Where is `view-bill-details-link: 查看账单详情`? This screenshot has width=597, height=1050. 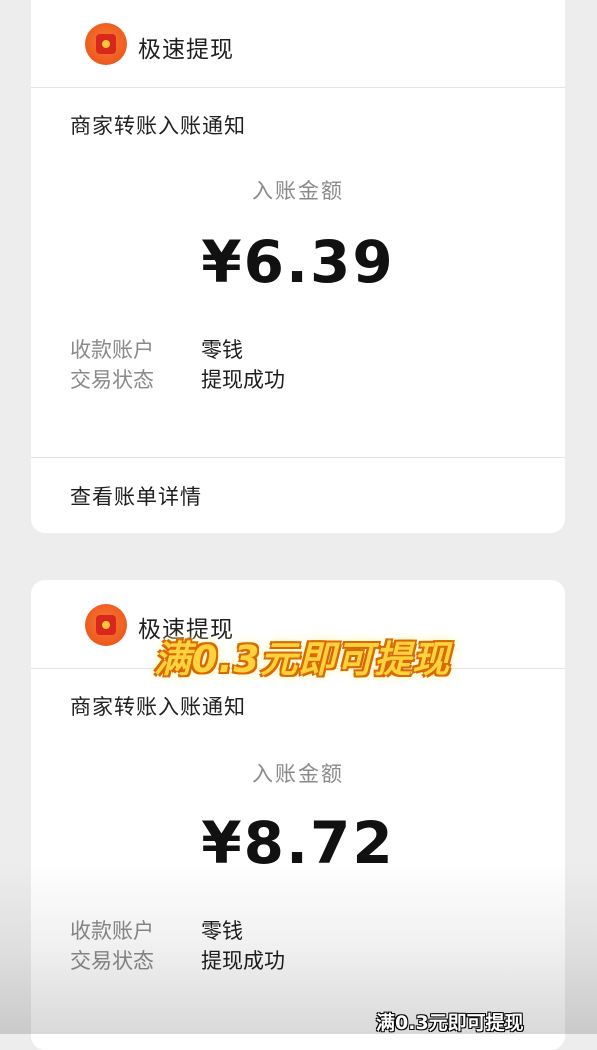 view-bill-details-link: 查看账单详情 is located at coordinates (136, 496).